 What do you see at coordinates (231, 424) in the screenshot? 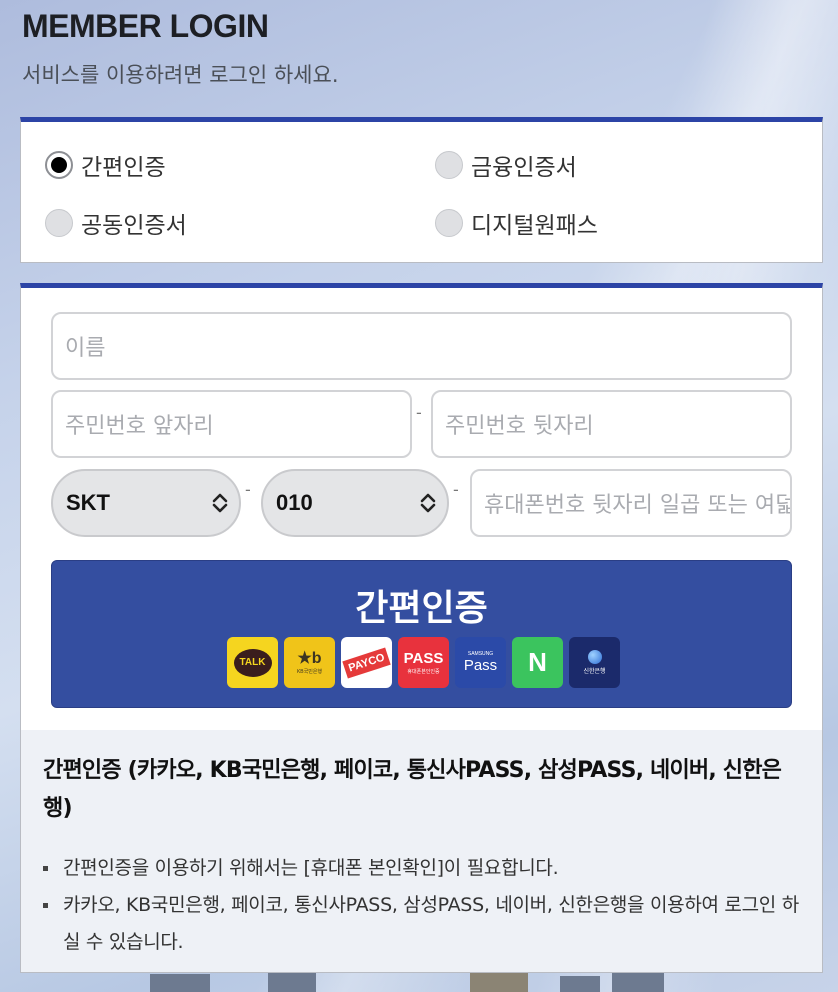
I see `rrn-front-input: 주민번호 앞자리` at bounding box center [231, 424].